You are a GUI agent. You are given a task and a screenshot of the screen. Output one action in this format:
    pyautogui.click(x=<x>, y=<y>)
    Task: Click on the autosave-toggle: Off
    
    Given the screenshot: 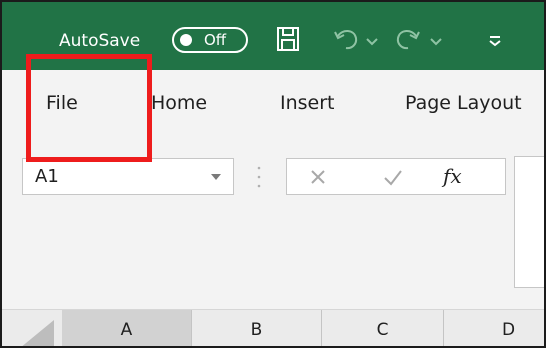 What is the action you would take?
    pyautogui.click(x=210, y=40)
    